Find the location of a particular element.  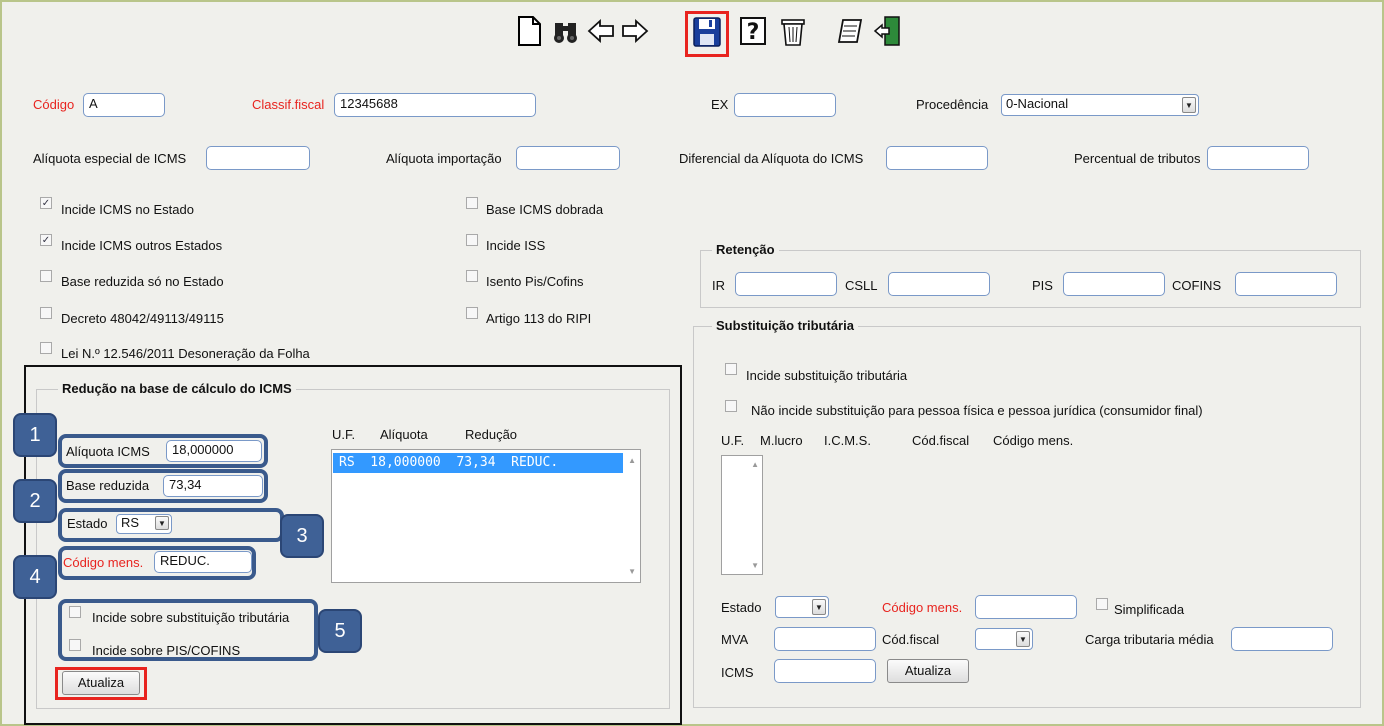

lei-desoneracao-checkbox is located at coordinates (46, 348).